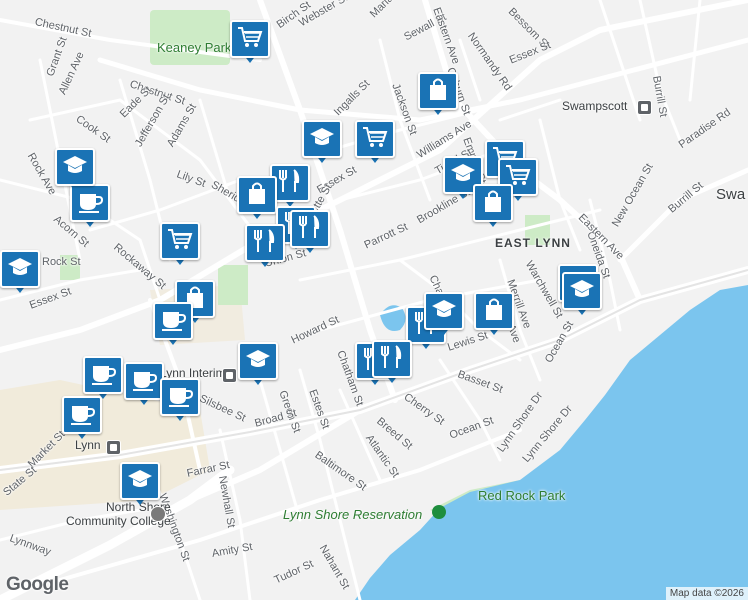 This screenshot has height=600, width=748. Describe the element at coordinates (533, 243) in the screenshot. I see `district-label-east-lynn: EAST LYNN` at that location.